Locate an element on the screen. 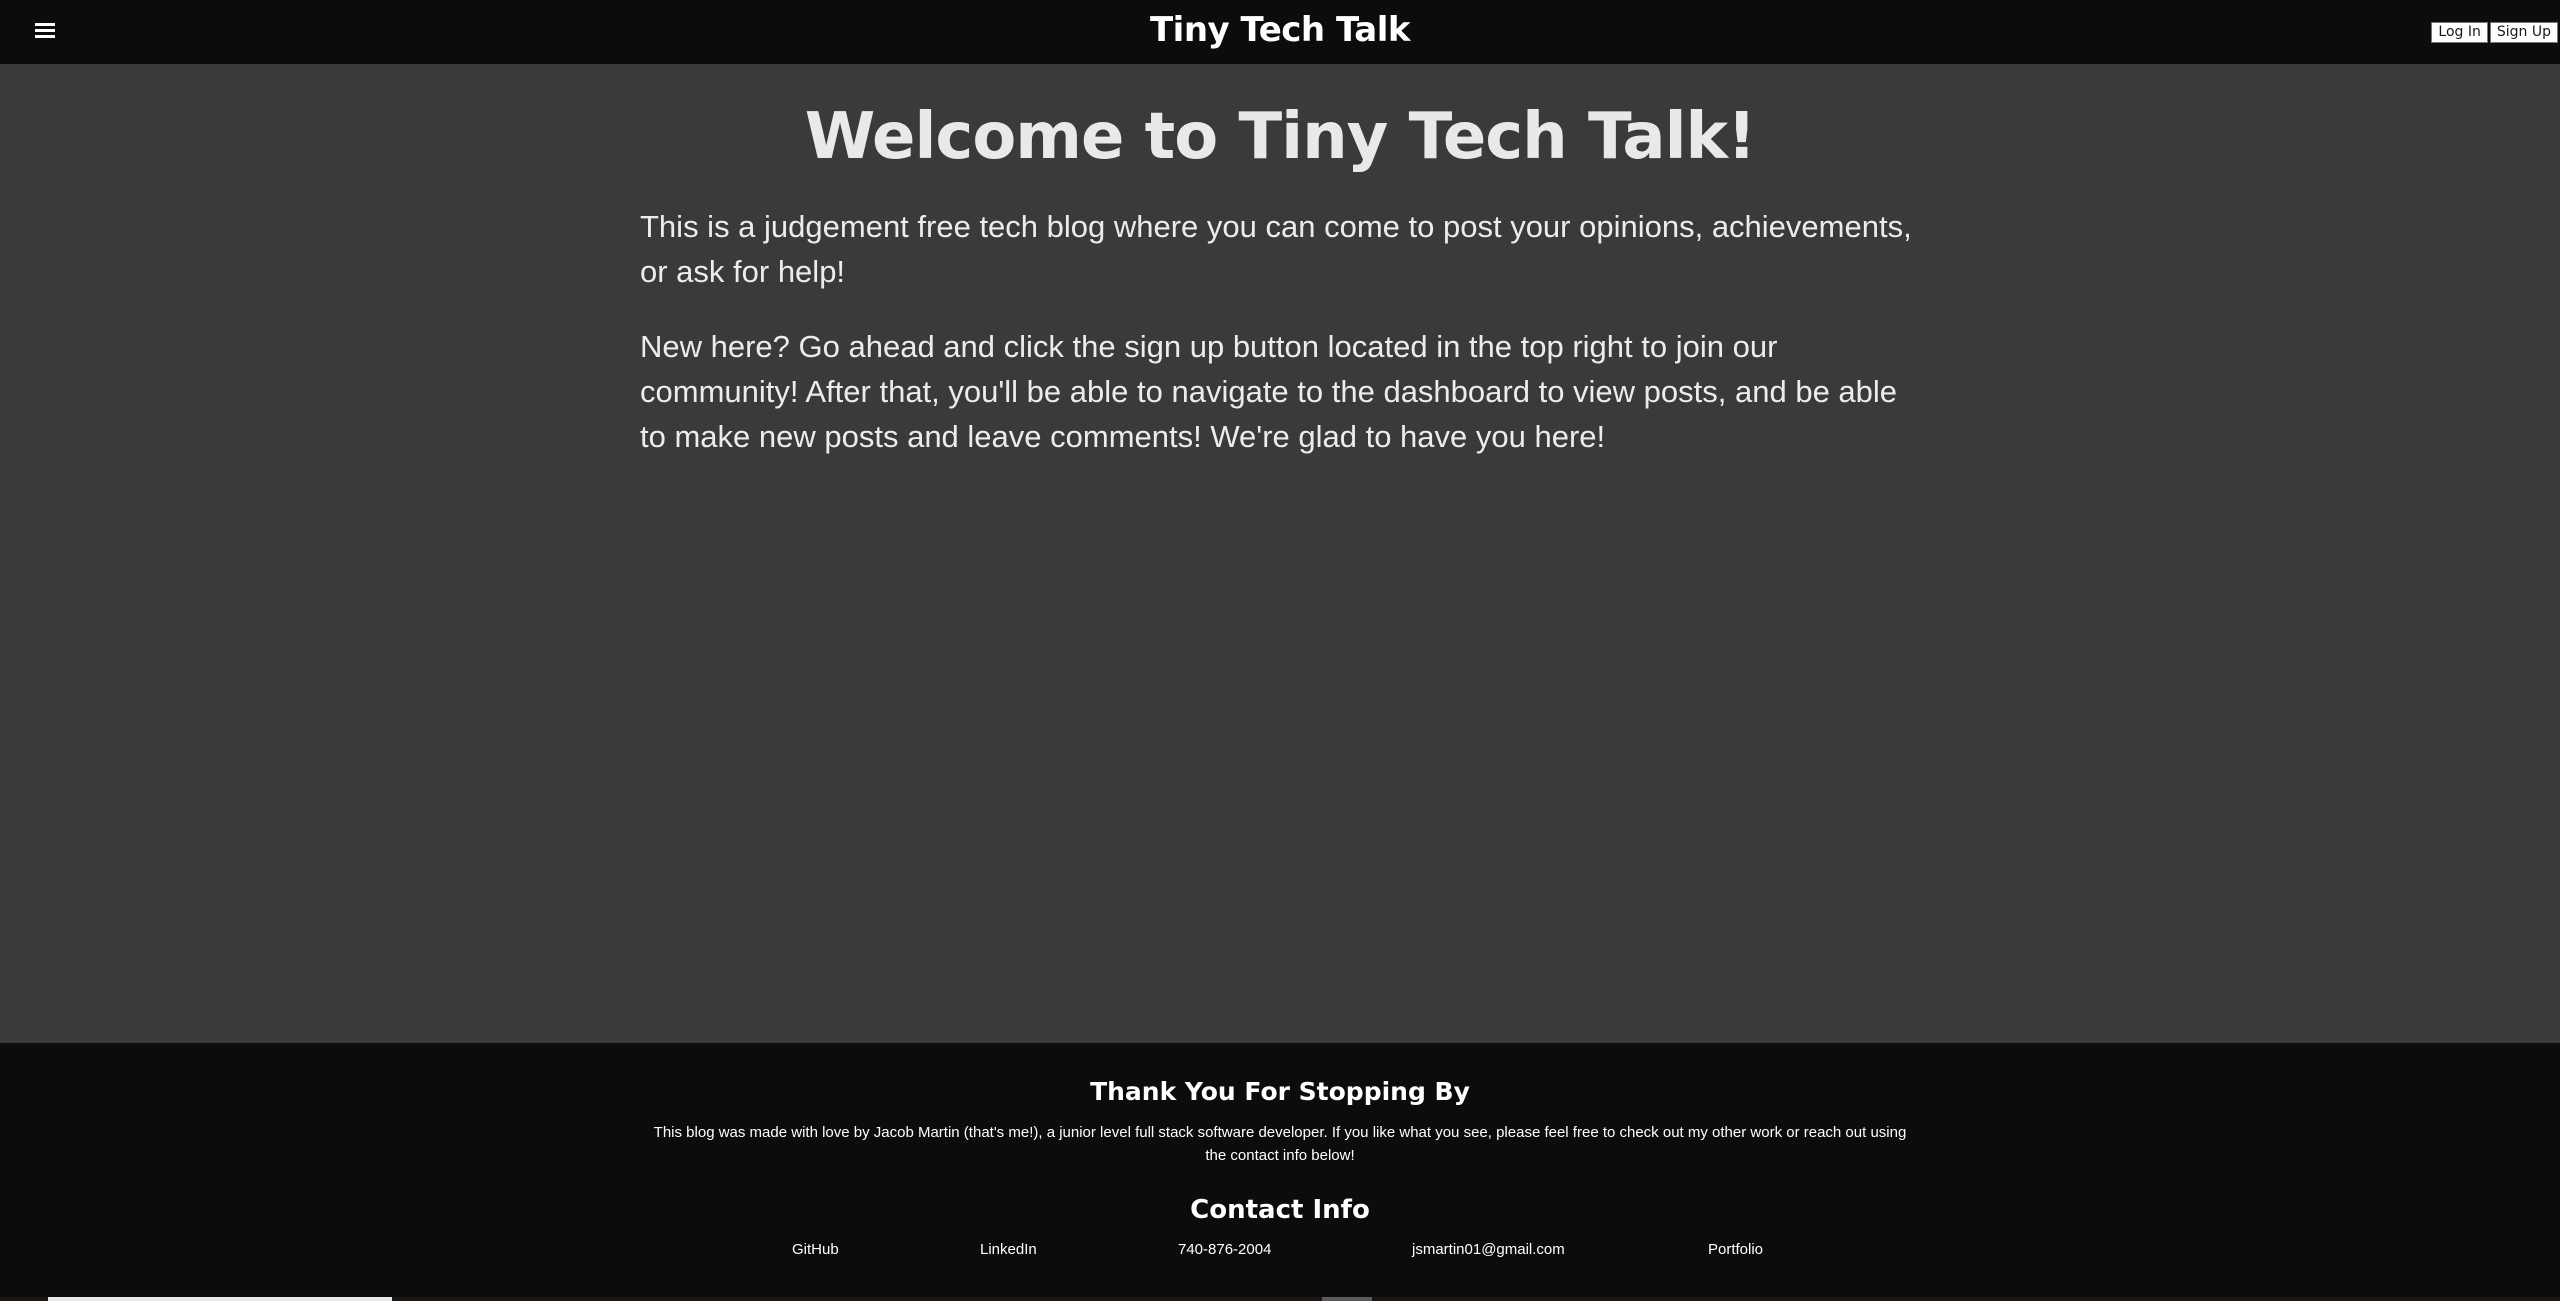 Image resolution: width=2560 pixels, height=1301 pixels. linkedin-link: LinkedIn is located at coordinates (1008, 1249).